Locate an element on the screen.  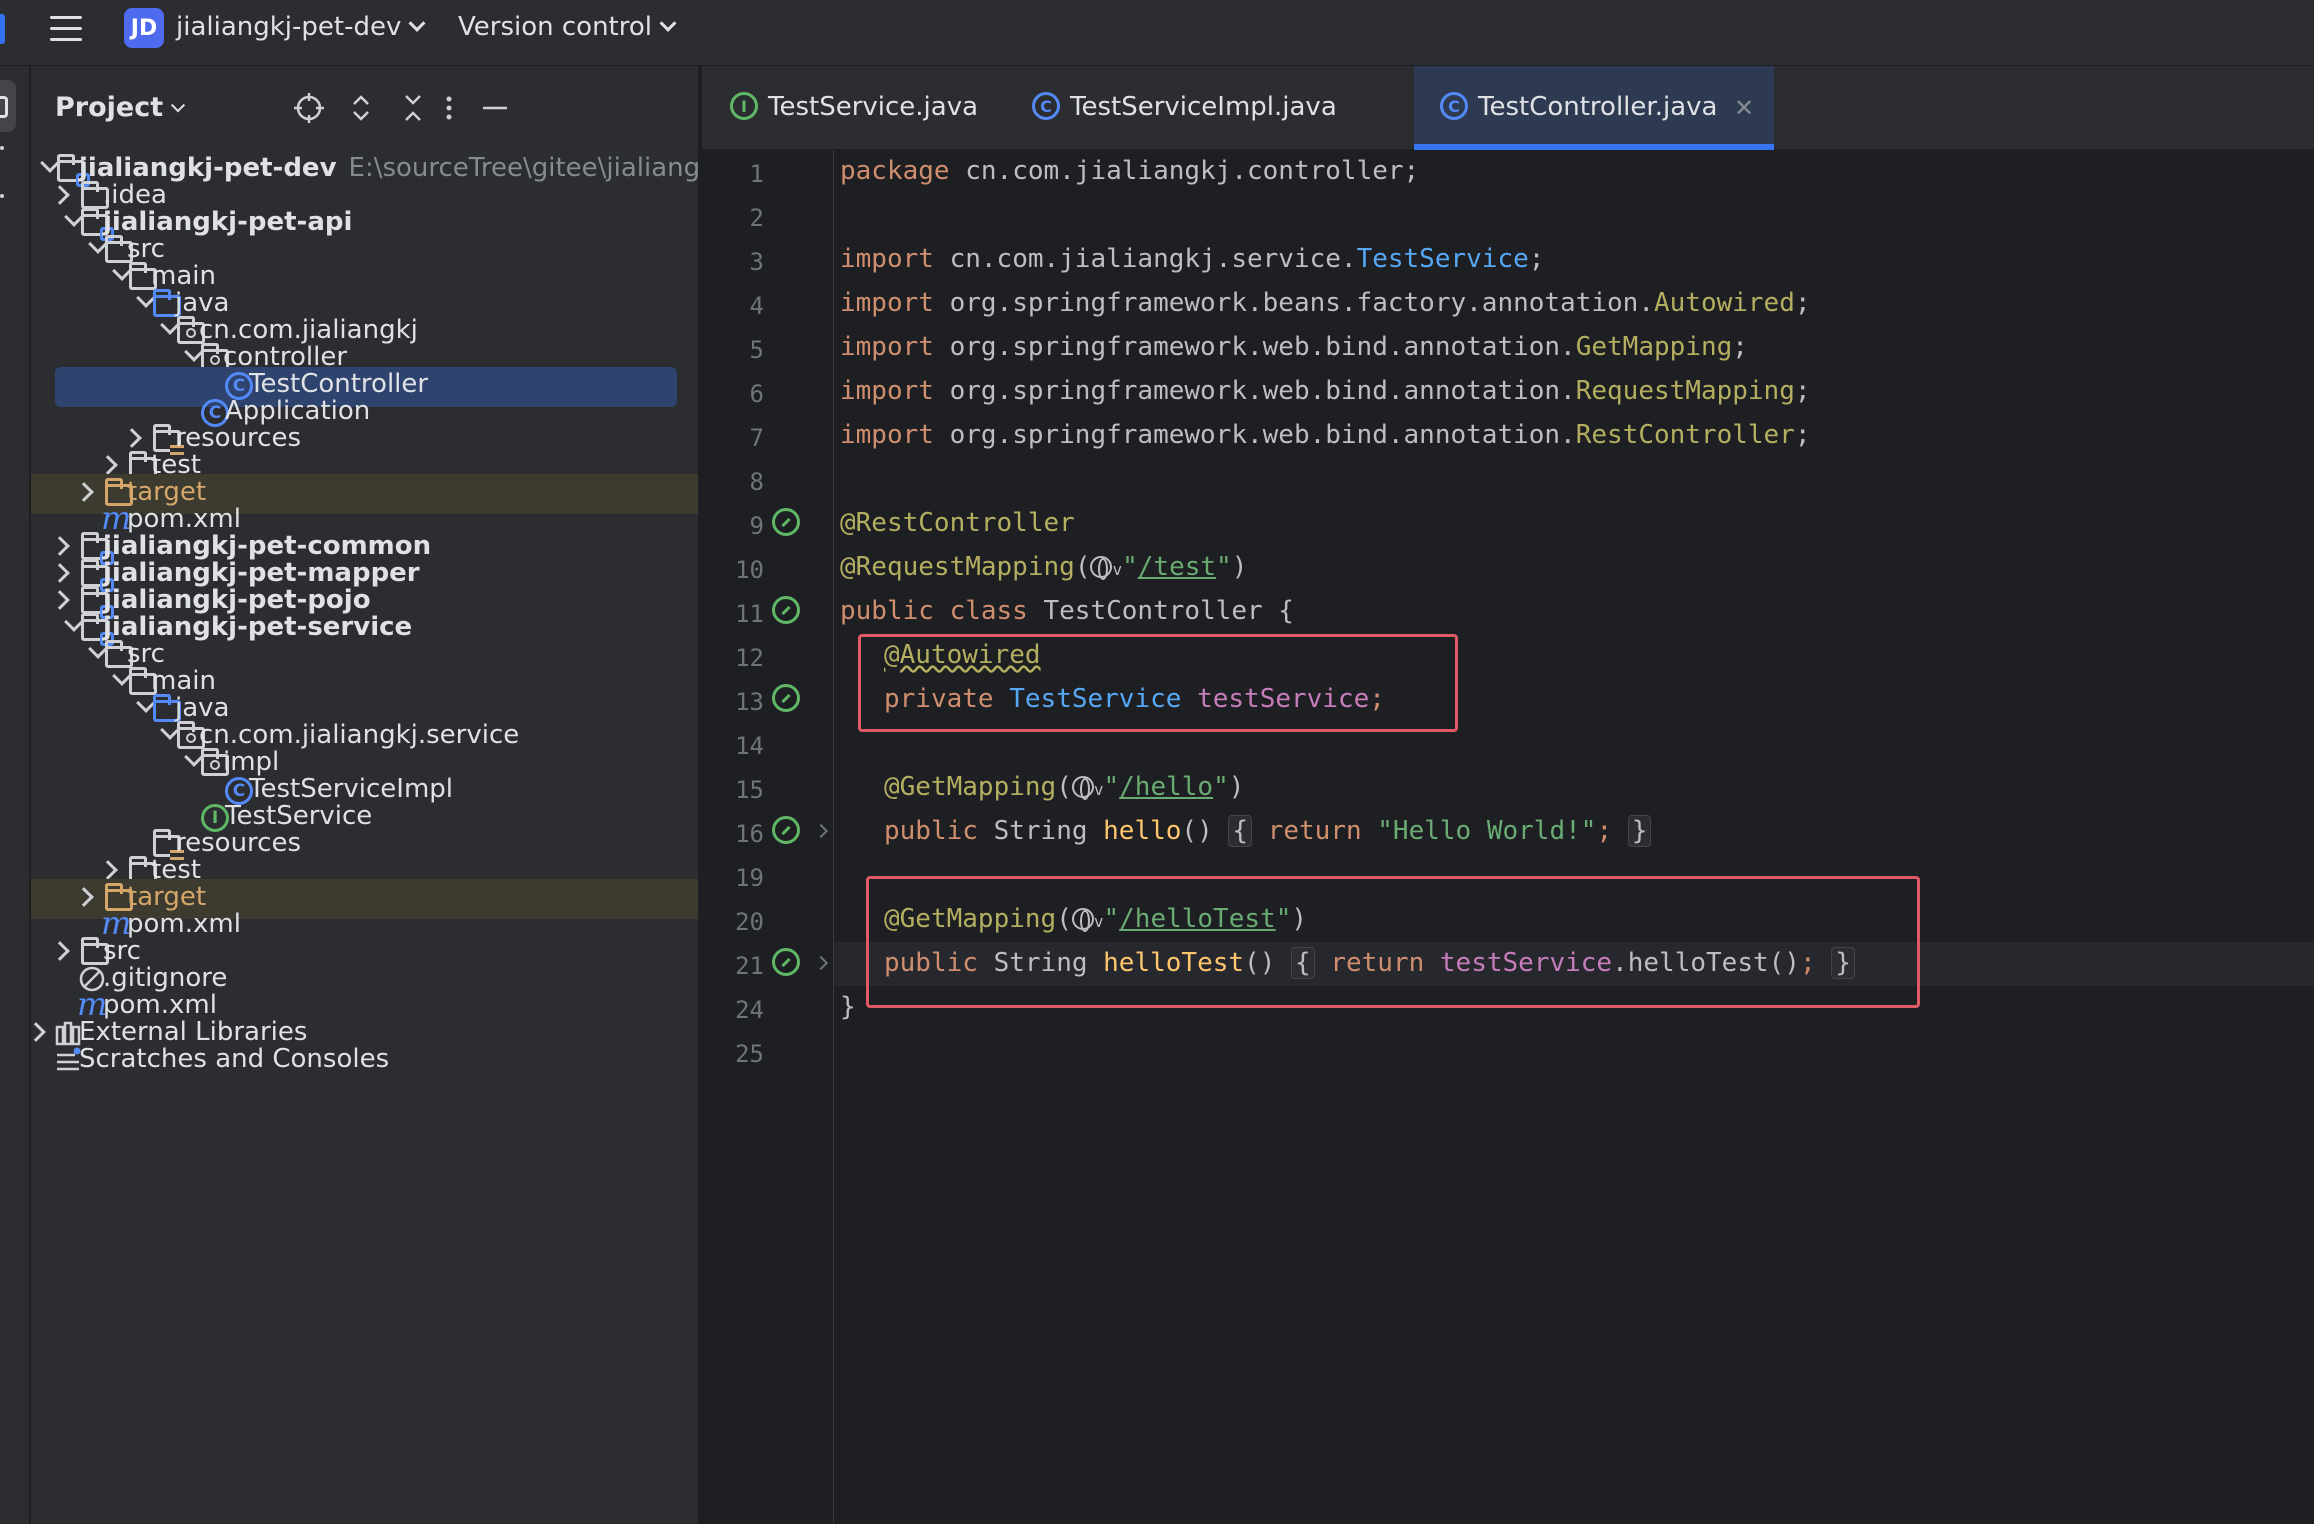
code-class: TestService is located at coordinates (1442, 259).